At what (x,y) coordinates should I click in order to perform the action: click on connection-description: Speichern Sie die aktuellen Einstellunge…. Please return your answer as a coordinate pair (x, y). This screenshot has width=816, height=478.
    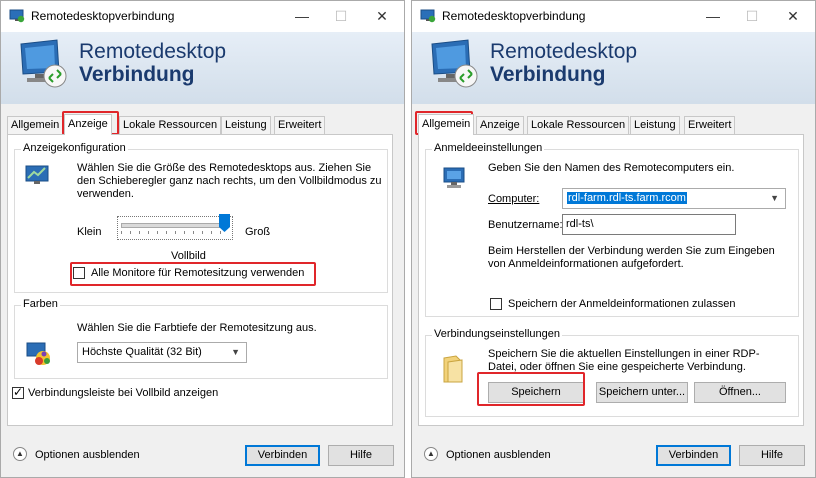
    Looking at the image, I should click on (624, 360).